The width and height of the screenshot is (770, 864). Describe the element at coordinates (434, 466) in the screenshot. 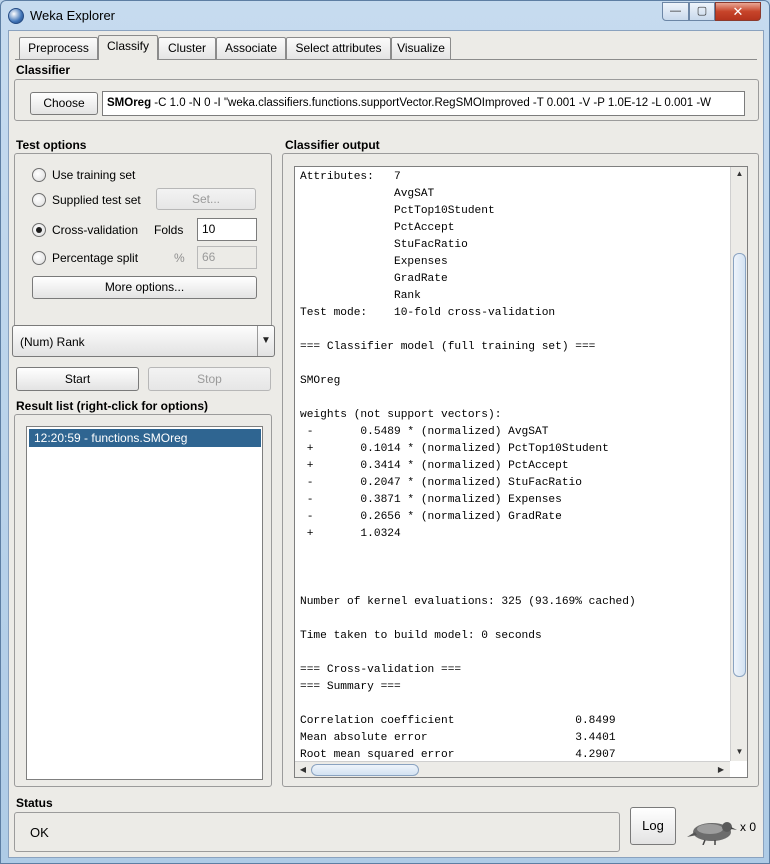

I see `output-line: + 0.3414 * (normalized) PctAccept` at that location.